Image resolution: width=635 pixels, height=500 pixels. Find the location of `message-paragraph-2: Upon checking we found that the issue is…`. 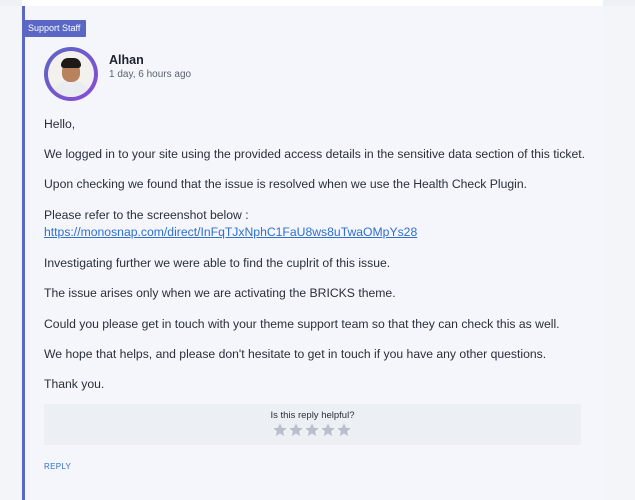

message-paragraph-2: Upon checking we found that the issue is… is located at coordinates (286, 184).